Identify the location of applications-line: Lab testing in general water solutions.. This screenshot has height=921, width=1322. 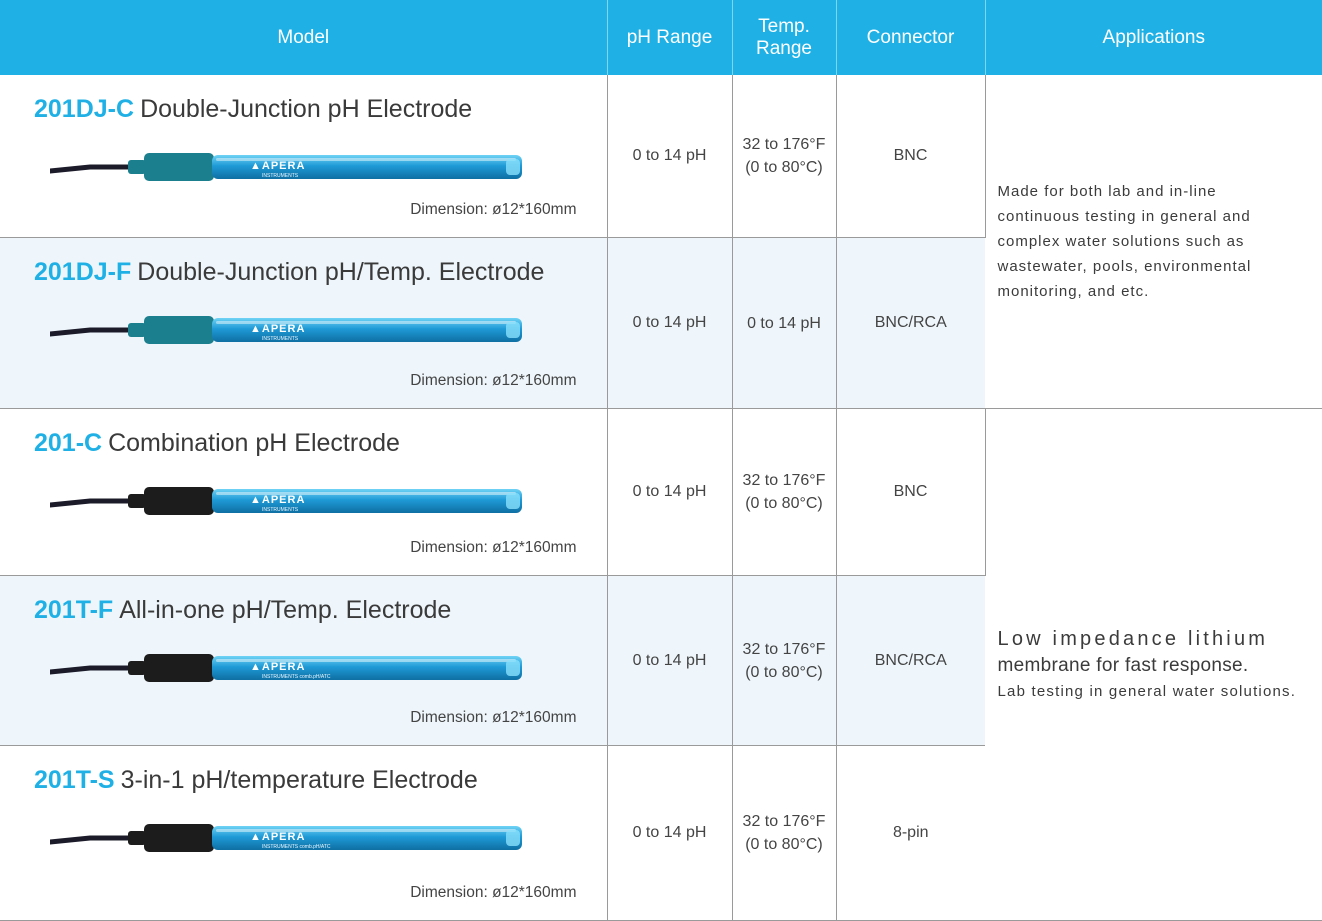
(1147, 691).